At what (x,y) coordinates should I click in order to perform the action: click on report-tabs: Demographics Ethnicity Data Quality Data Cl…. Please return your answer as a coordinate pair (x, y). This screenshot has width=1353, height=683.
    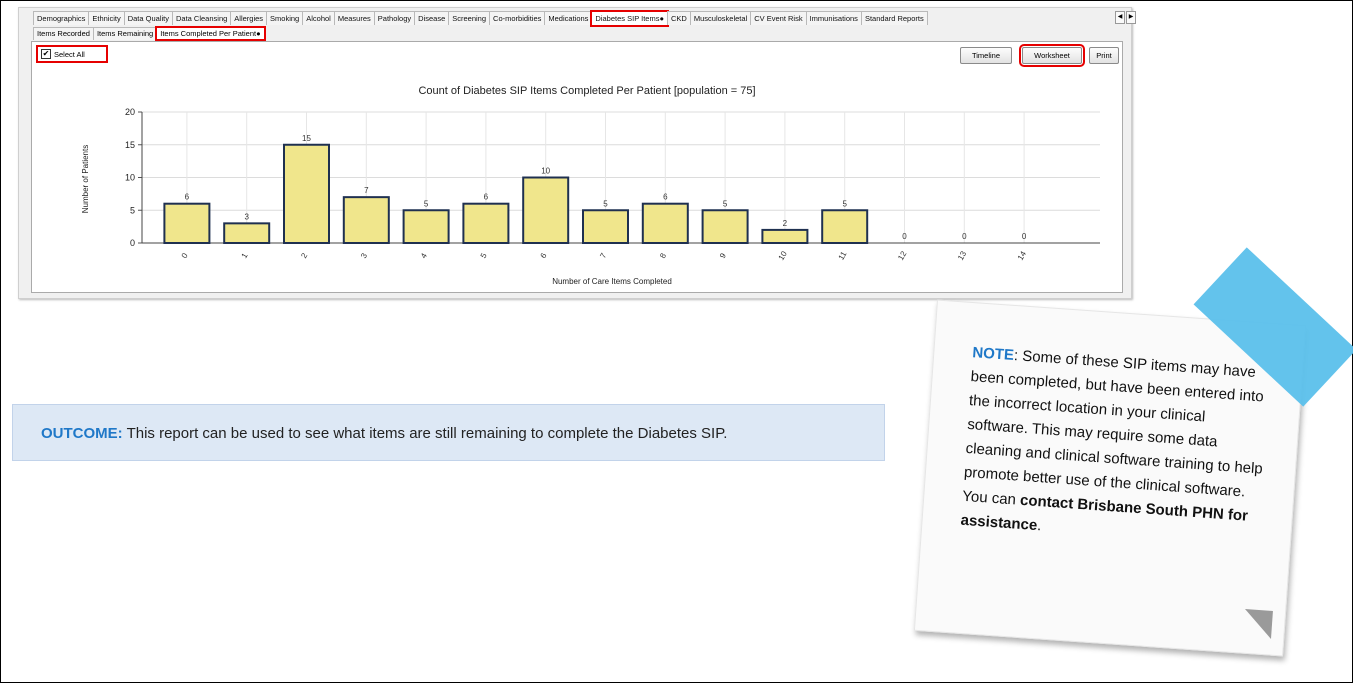
    Looking at the image, I should click on (480, 18).